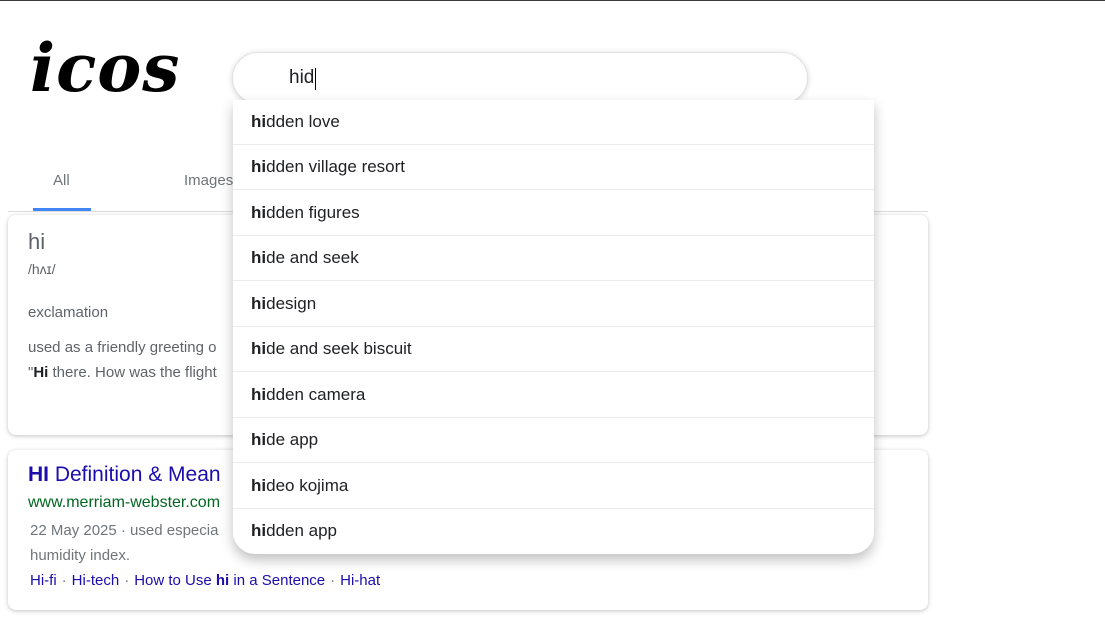  Describe the element at coordinates (42, 269) in the screenshot. I see `dictionary-phonetic: /hʌɪ/` at that location.